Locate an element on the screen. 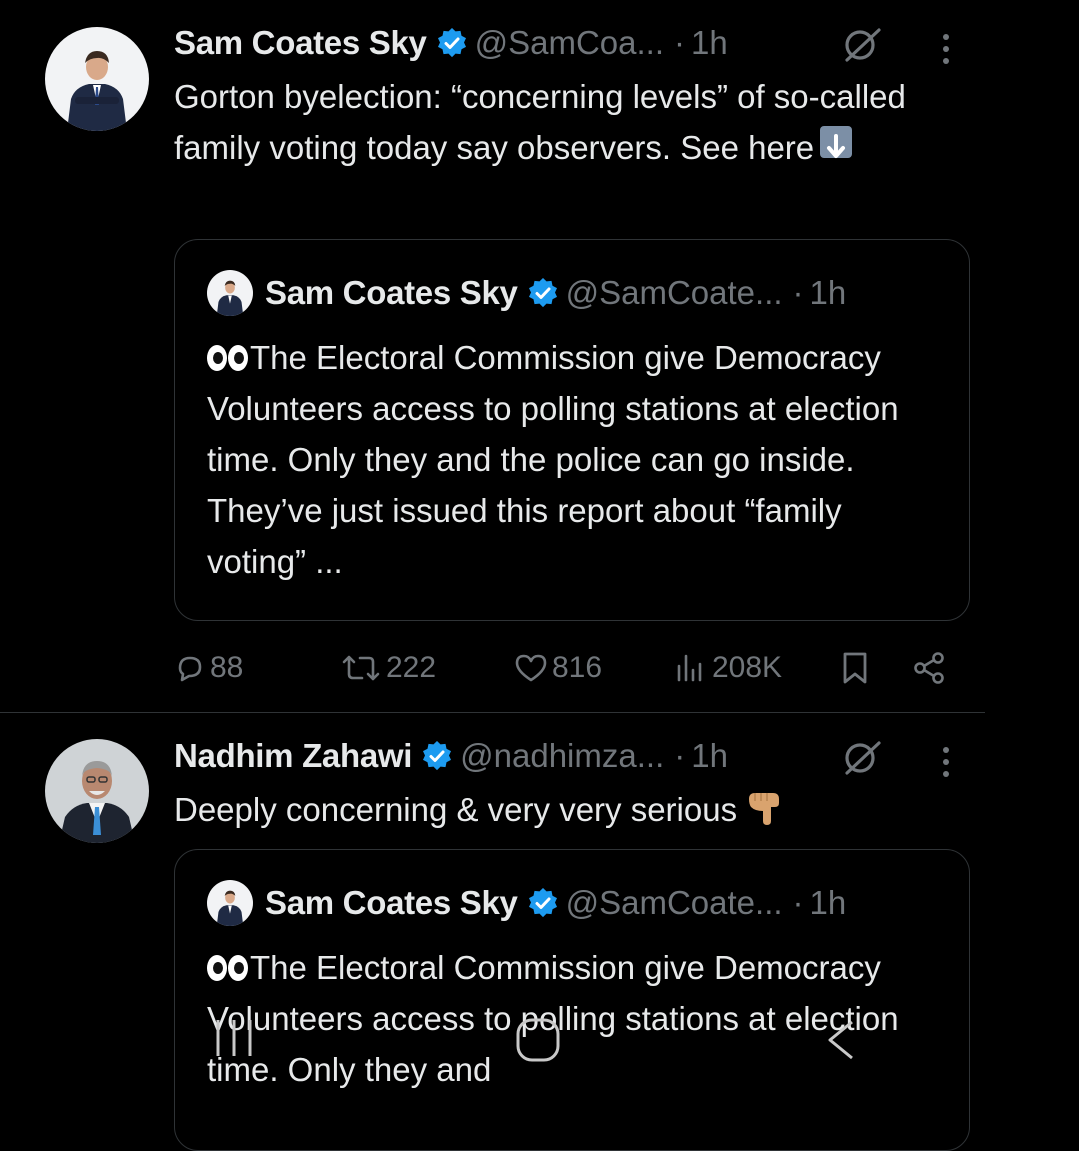  tweet-text: Deeply concerning & very very serious is located at coordinates (569, 812).